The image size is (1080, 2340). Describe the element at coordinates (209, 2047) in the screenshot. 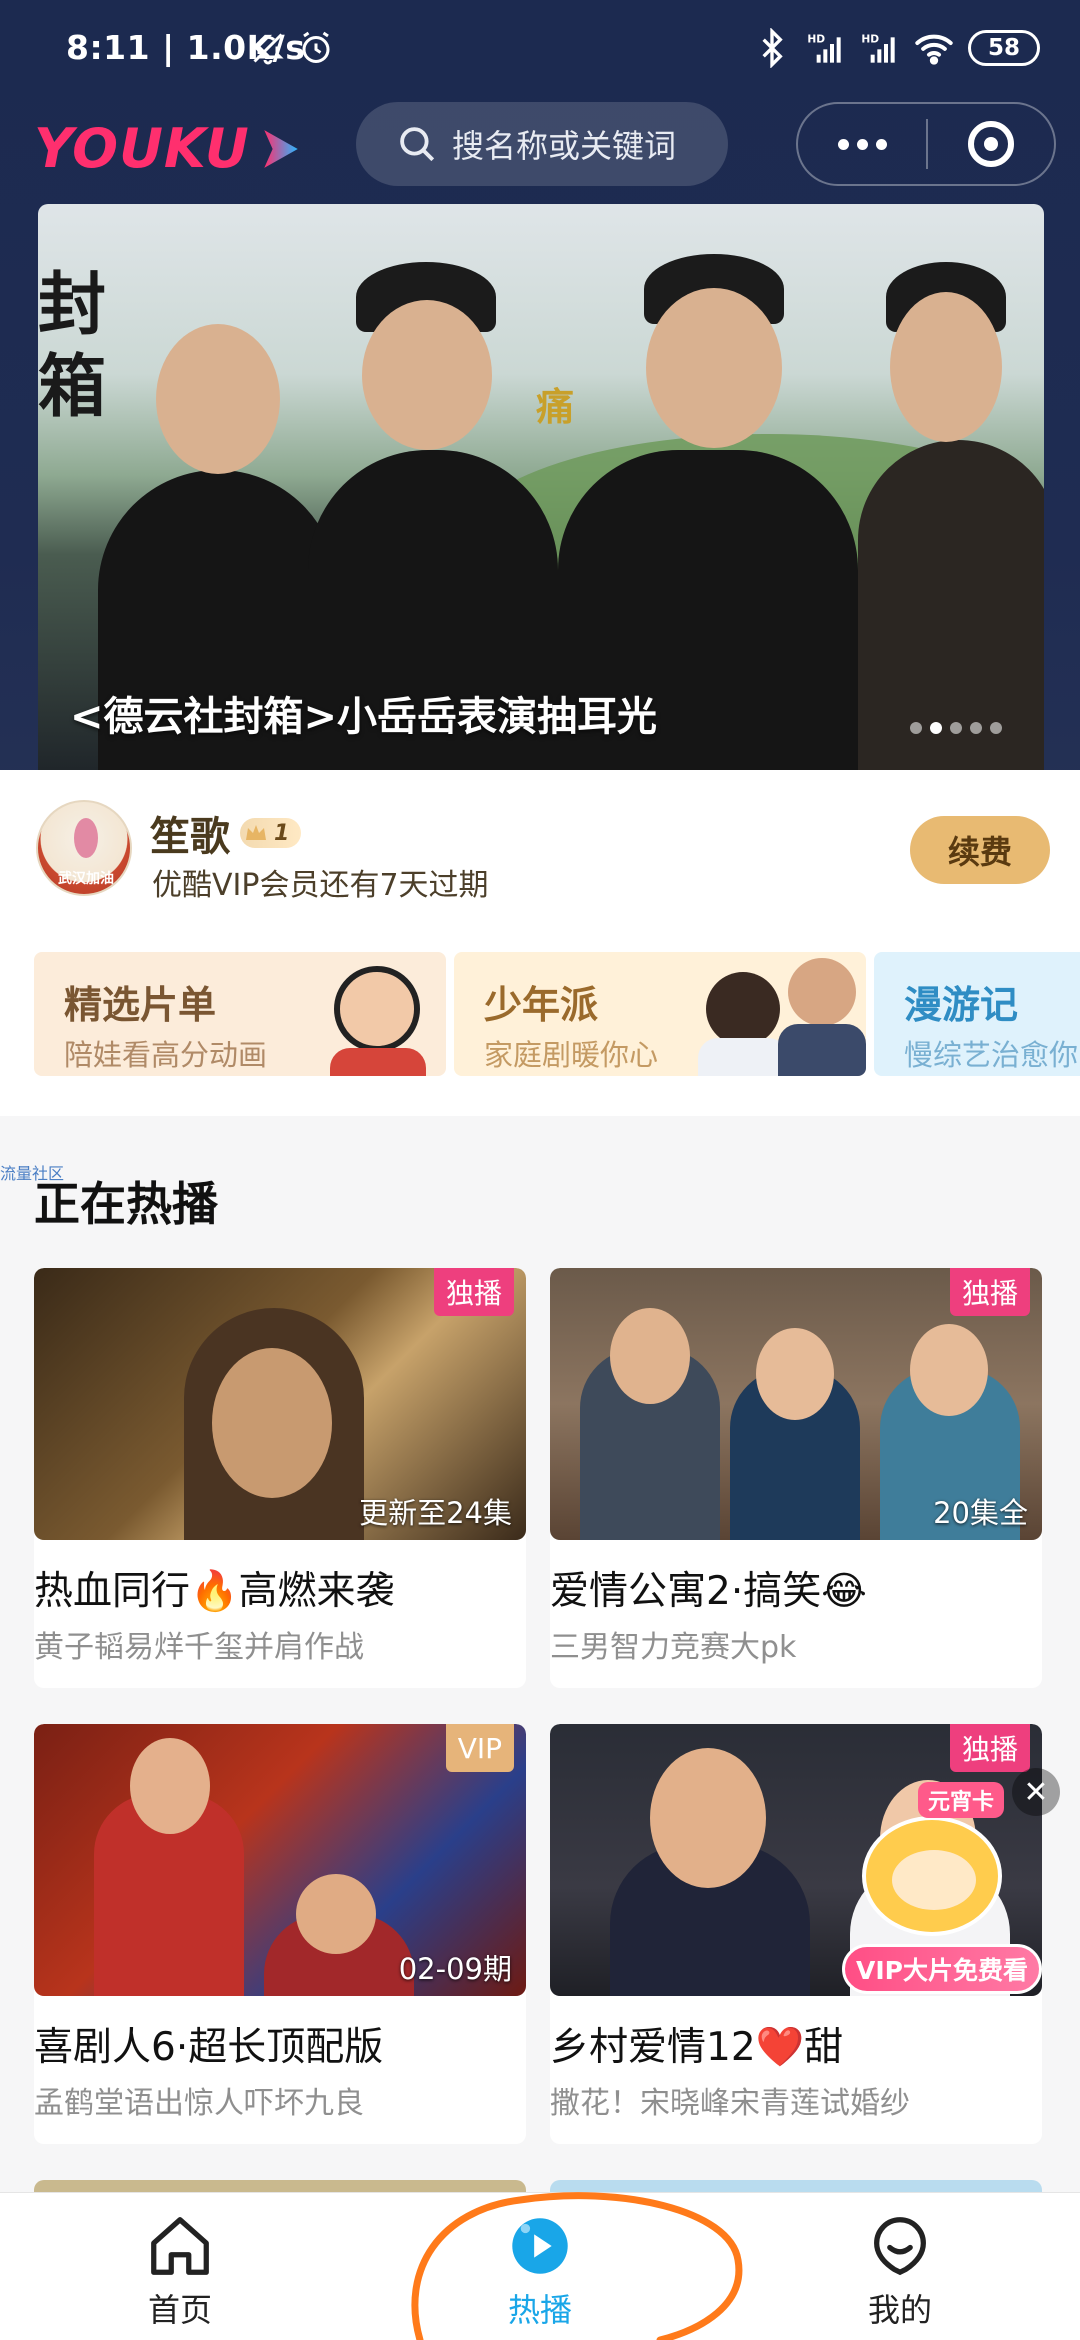

I see `show-title: 喜剧人6·超长顶配版` at that location.